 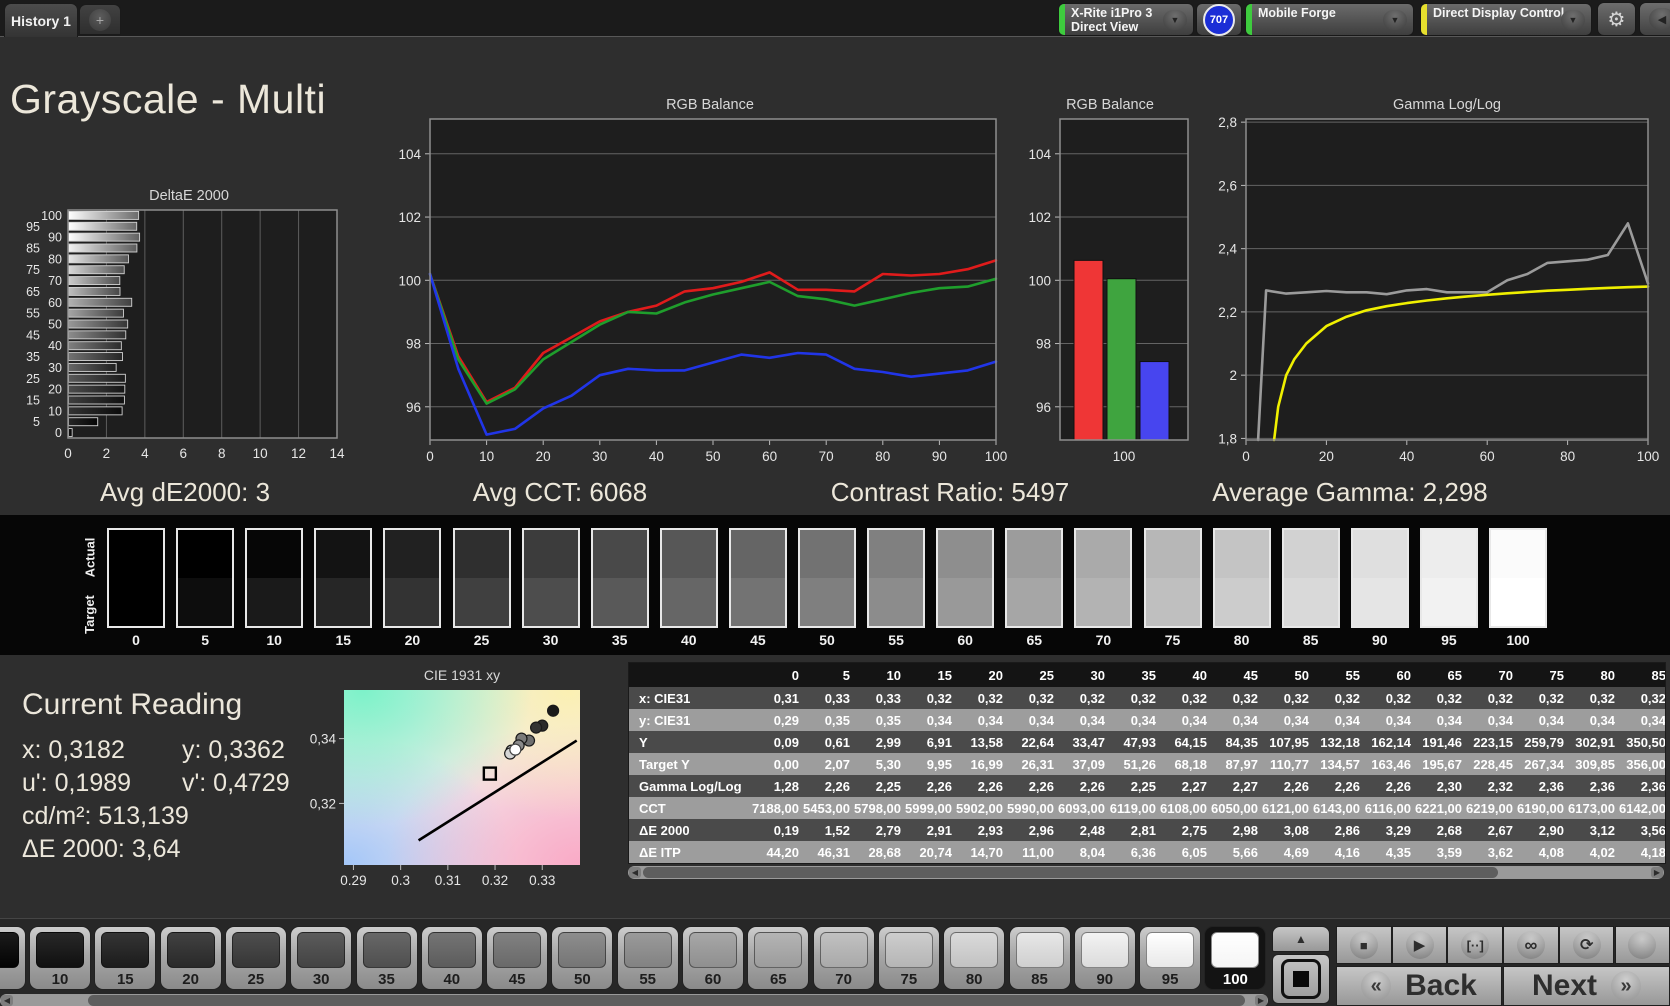 What do you see at coordinates (713, 958) in the screenshot?
I see `patch-button-60: 60` at bounding box center [713, 958].